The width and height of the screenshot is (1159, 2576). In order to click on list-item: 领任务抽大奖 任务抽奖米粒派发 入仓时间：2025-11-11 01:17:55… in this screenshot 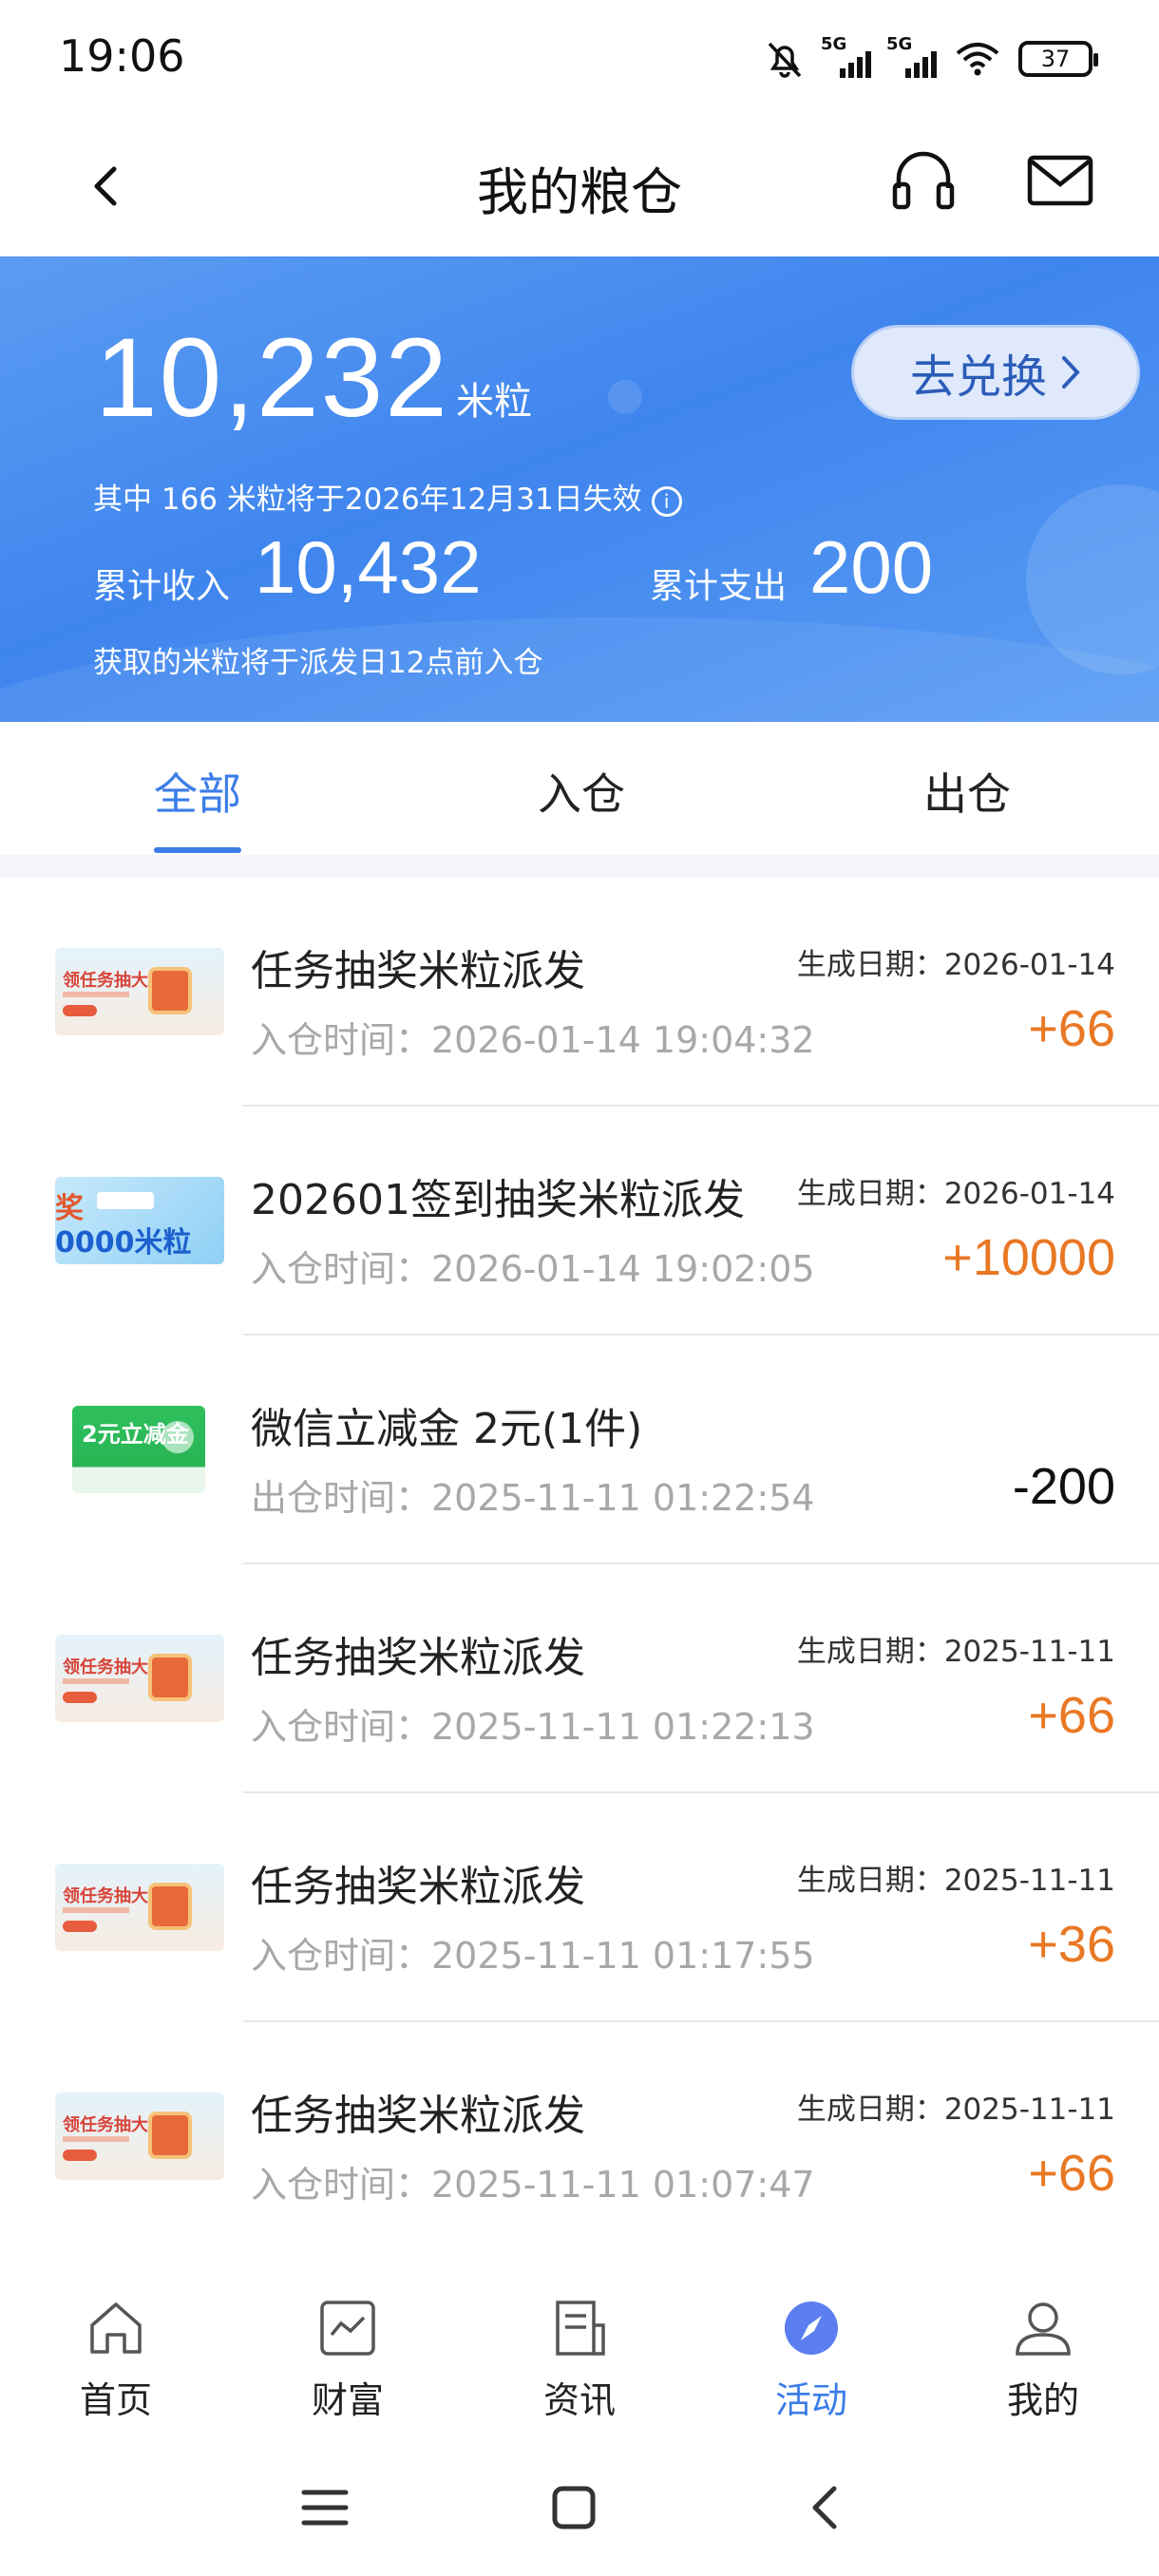, I will do `click(579, 1907)`.